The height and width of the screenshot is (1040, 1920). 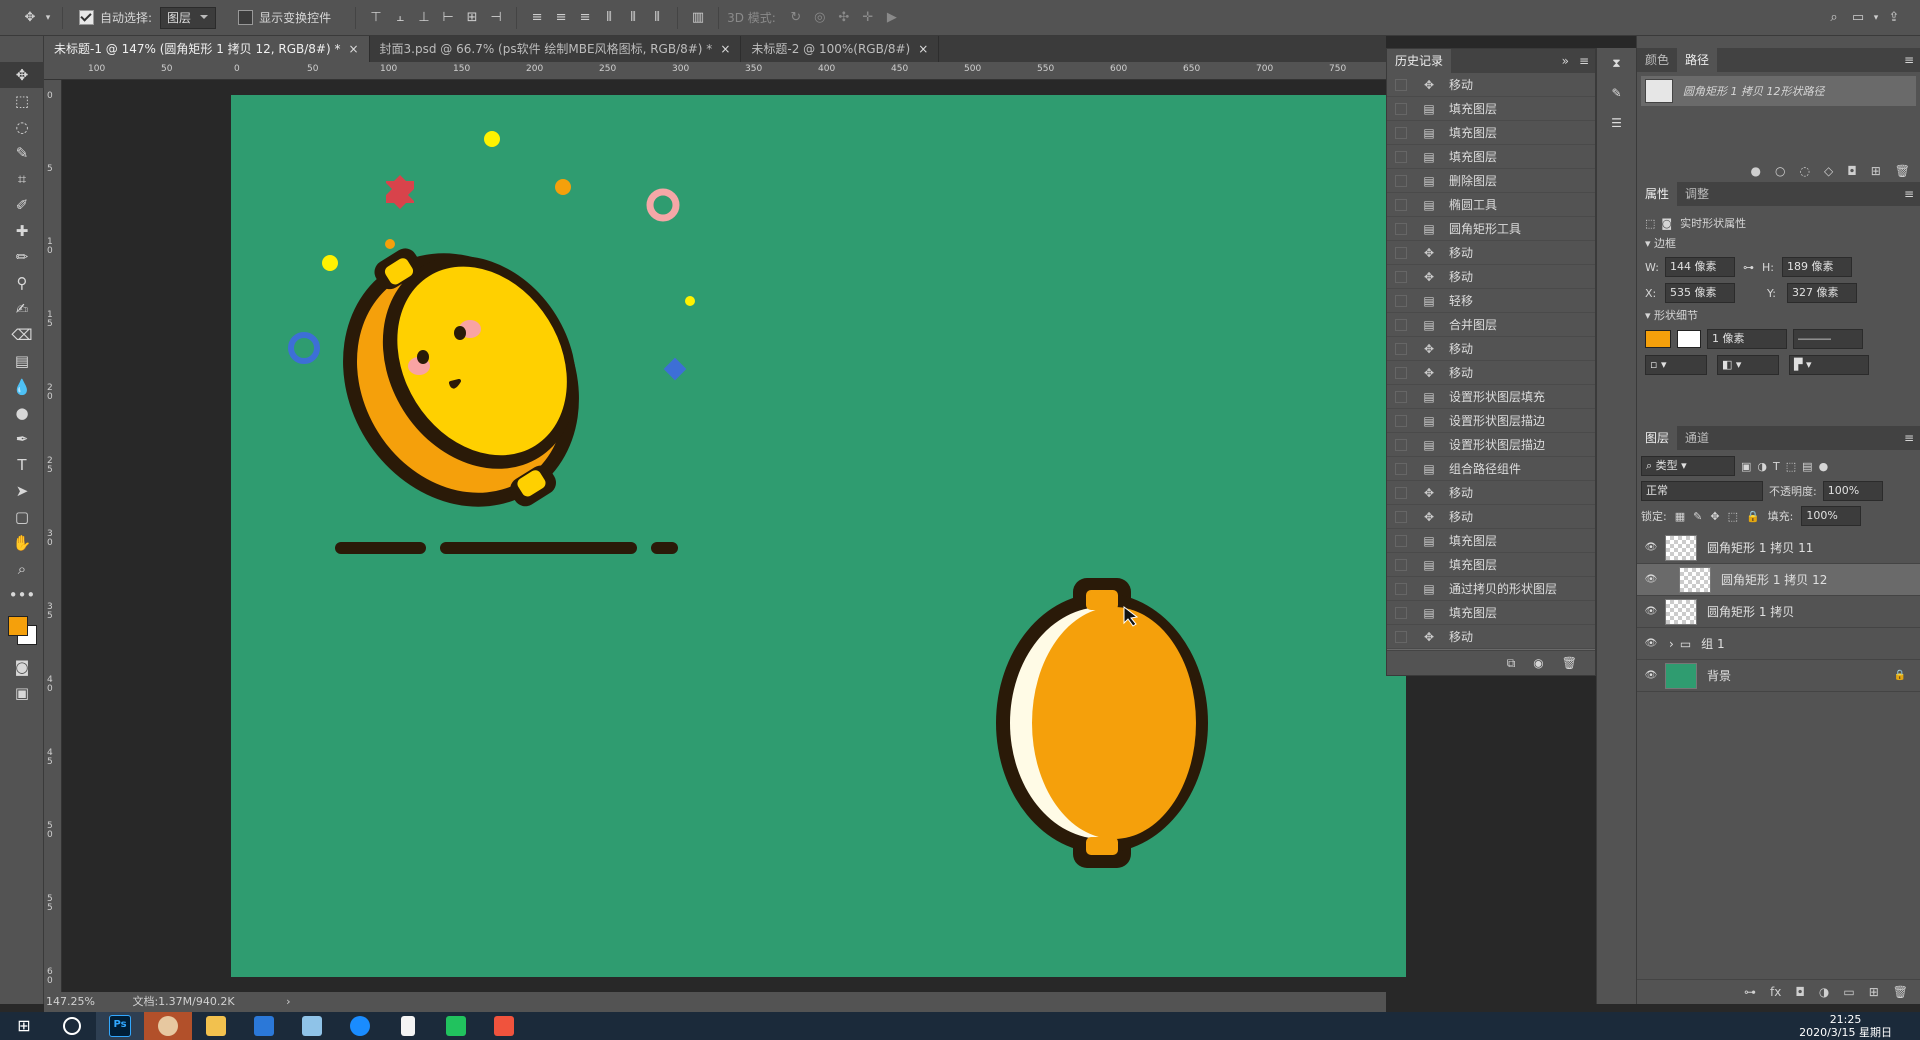 What do you see at coordinates (1565, 61) in the screenshot?
I see `collapse-icon: »` at bounding box center [1565, 61].